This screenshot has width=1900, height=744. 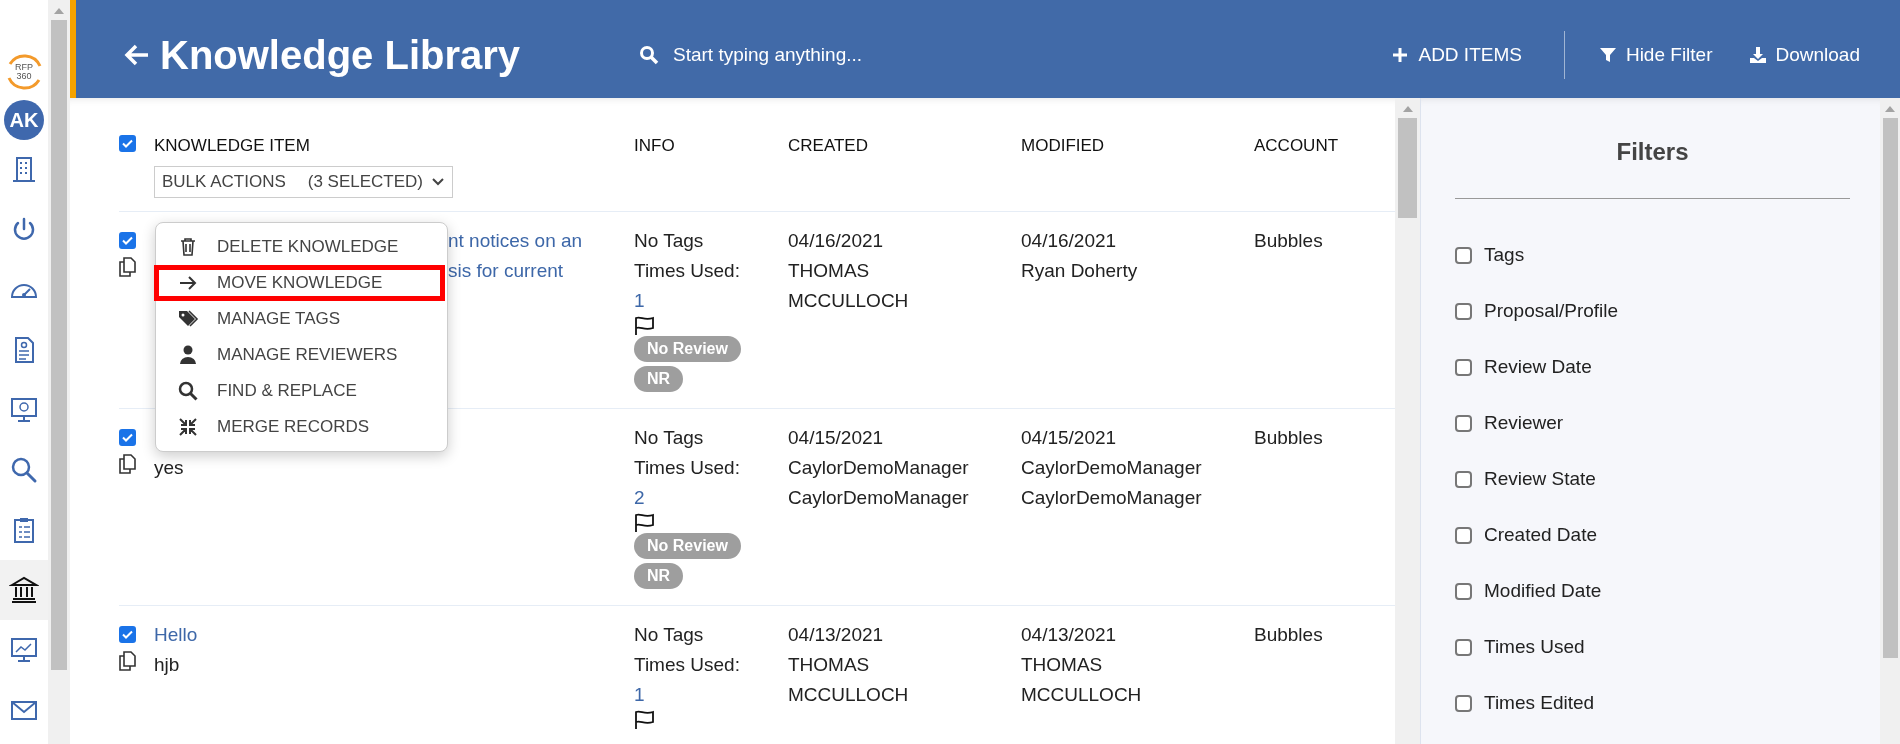 What do you see at coordinates (188, 427) in the screenshot?
I see `compress-icon` at bounding box center [188, 427].